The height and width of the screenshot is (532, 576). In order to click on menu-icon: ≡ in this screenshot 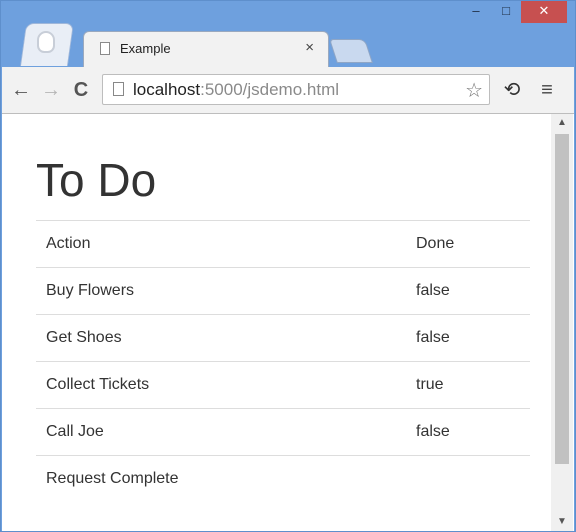, I will do `click(547, 90)`.